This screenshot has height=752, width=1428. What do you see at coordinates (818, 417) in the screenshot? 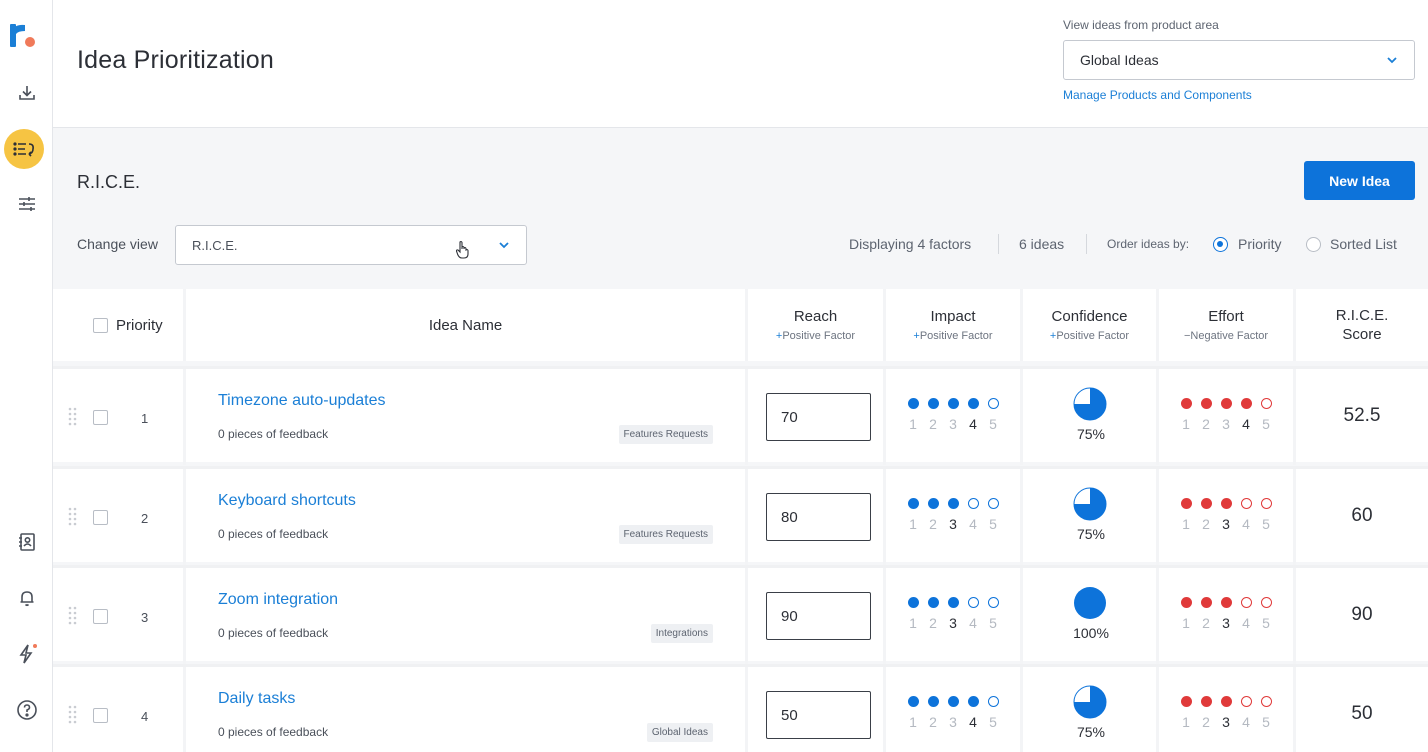
I see `reach-input: 70` at bounding box center [818, 417].